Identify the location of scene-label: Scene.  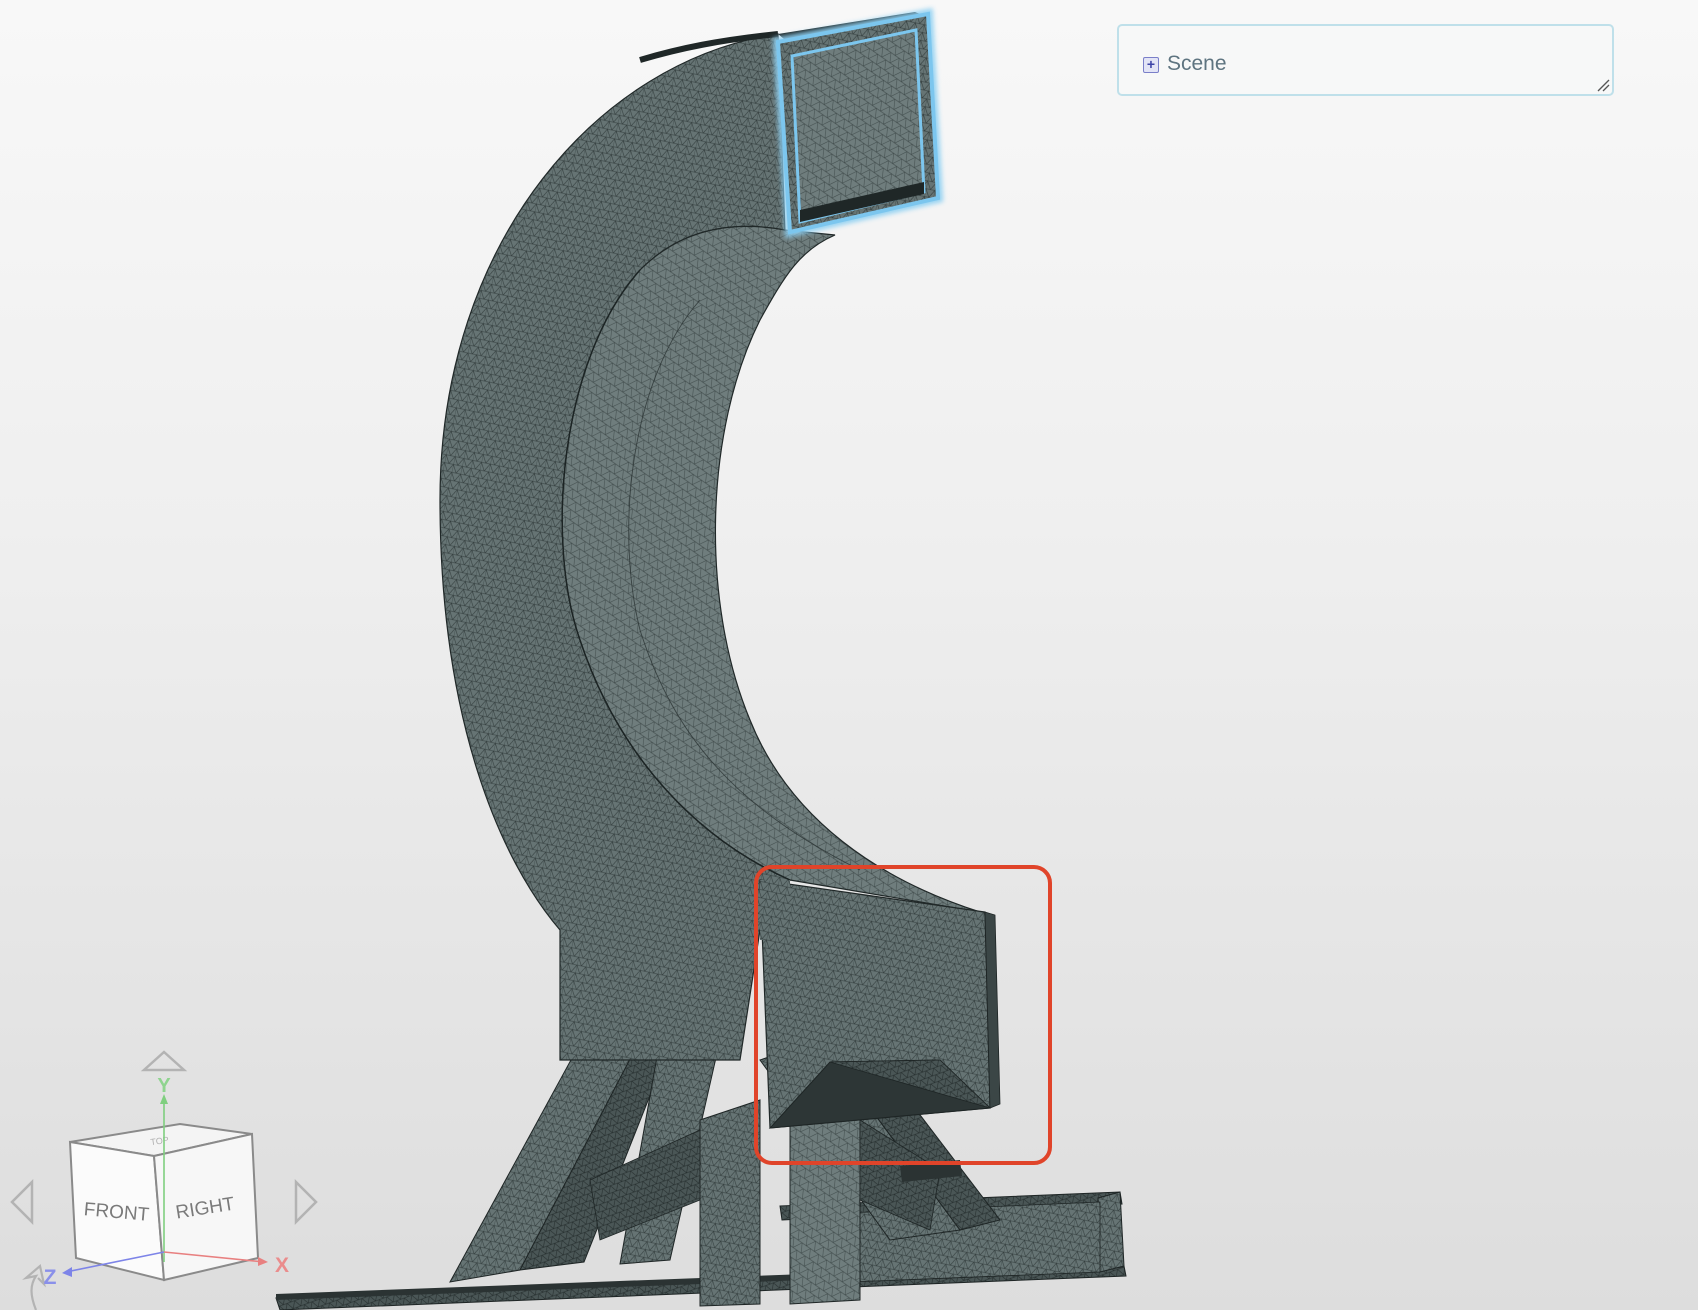
(1197, 64).